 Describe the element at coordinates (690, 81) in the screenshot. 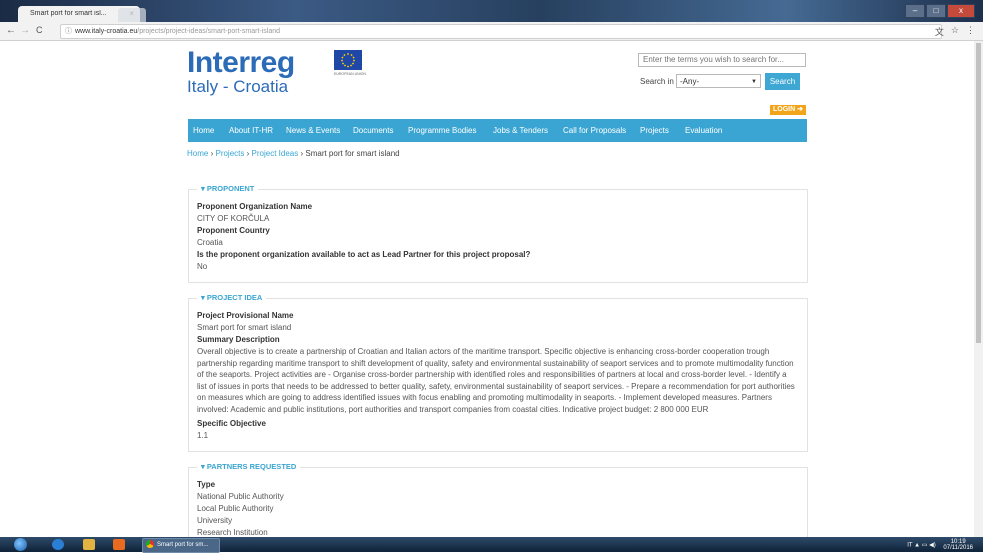

I see `search-scope-value: -Any-` at that location.